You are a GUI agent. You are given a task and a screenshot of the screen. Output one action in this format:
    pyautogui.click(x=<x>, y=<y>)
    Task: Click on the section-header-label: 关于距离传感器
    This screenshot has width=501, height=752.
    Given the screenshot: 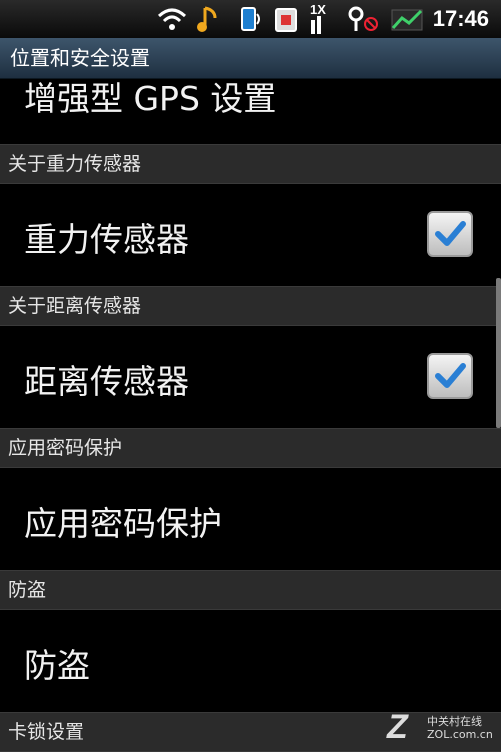 What is the action you would take?
    pyautogui.click(x=75, y=306)
    